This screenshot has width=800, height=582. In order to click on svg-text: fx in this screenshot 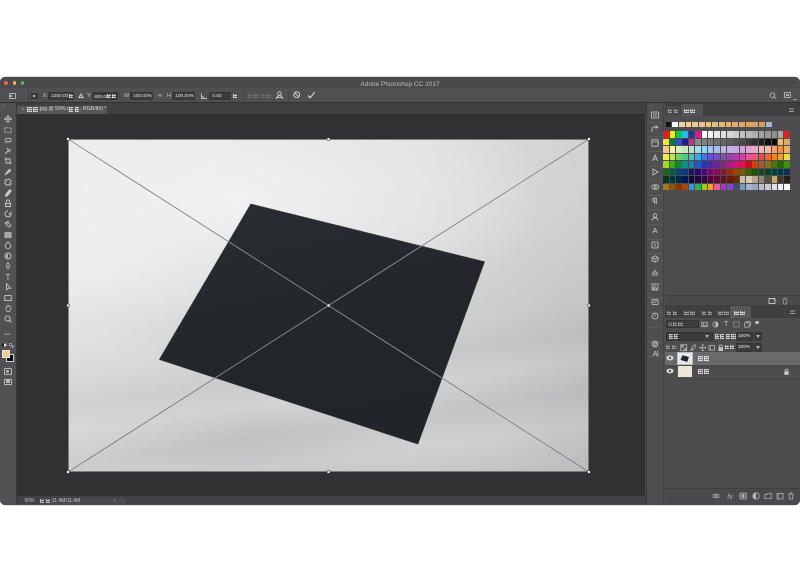, I will do `click(730, 497)`.